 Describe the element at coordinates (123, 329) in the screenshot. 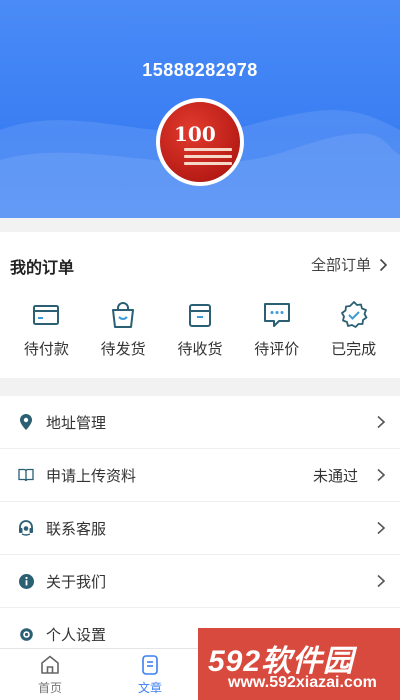

I see `order-pending-shipment: 待发货` at that location.